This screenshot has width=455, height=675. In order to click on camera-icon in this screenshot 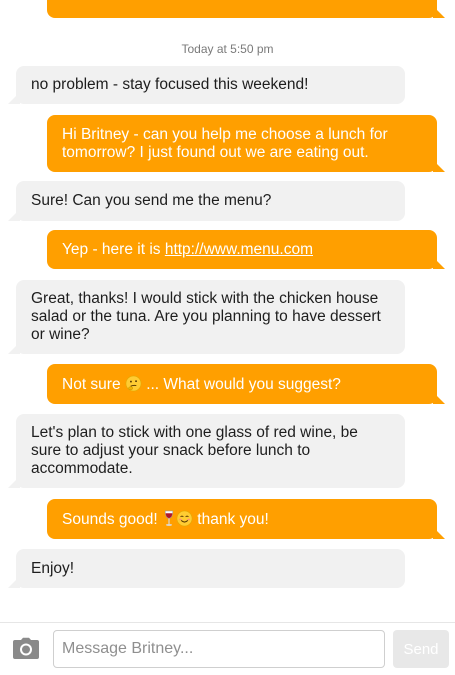, I will do `click(26, 649)`.